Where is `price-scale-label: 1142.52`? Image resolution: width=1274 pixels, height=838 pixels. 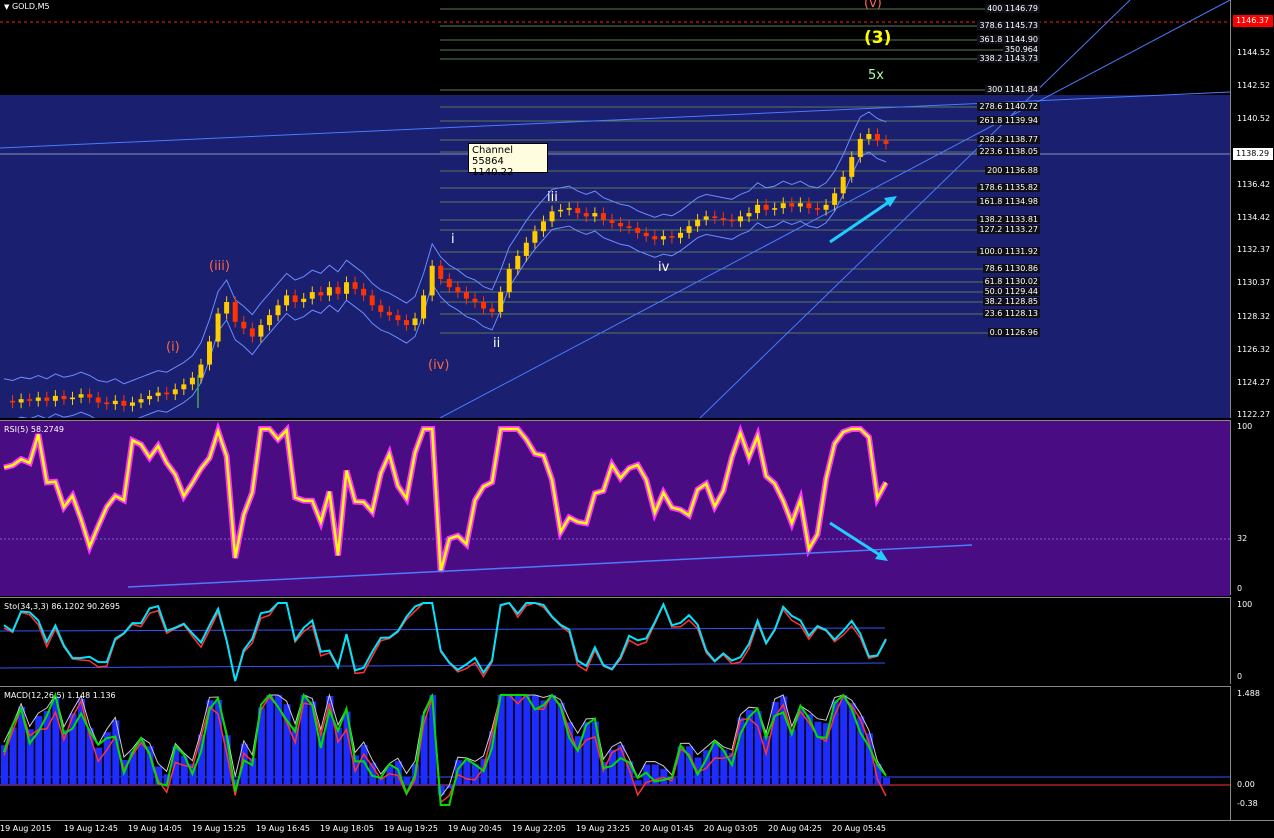
price-scale-label: 1142.52 is located at coordinates (1254, 85).